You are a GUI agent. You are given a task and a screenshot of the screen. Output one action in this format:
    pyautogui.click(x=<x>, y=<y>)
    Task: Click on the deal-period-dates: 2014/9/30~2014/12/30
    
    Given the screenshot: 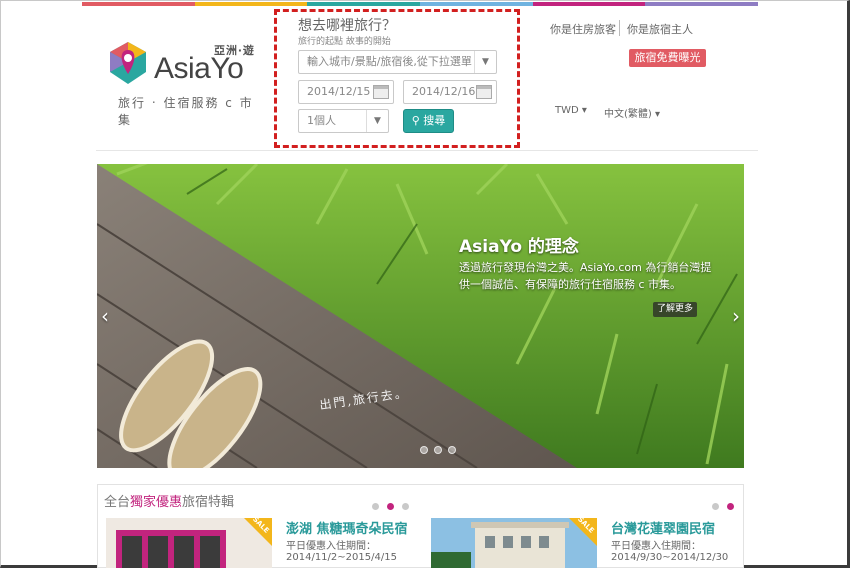 What is the action you would take?
    pyautogui.click(x=670, y=557)
    